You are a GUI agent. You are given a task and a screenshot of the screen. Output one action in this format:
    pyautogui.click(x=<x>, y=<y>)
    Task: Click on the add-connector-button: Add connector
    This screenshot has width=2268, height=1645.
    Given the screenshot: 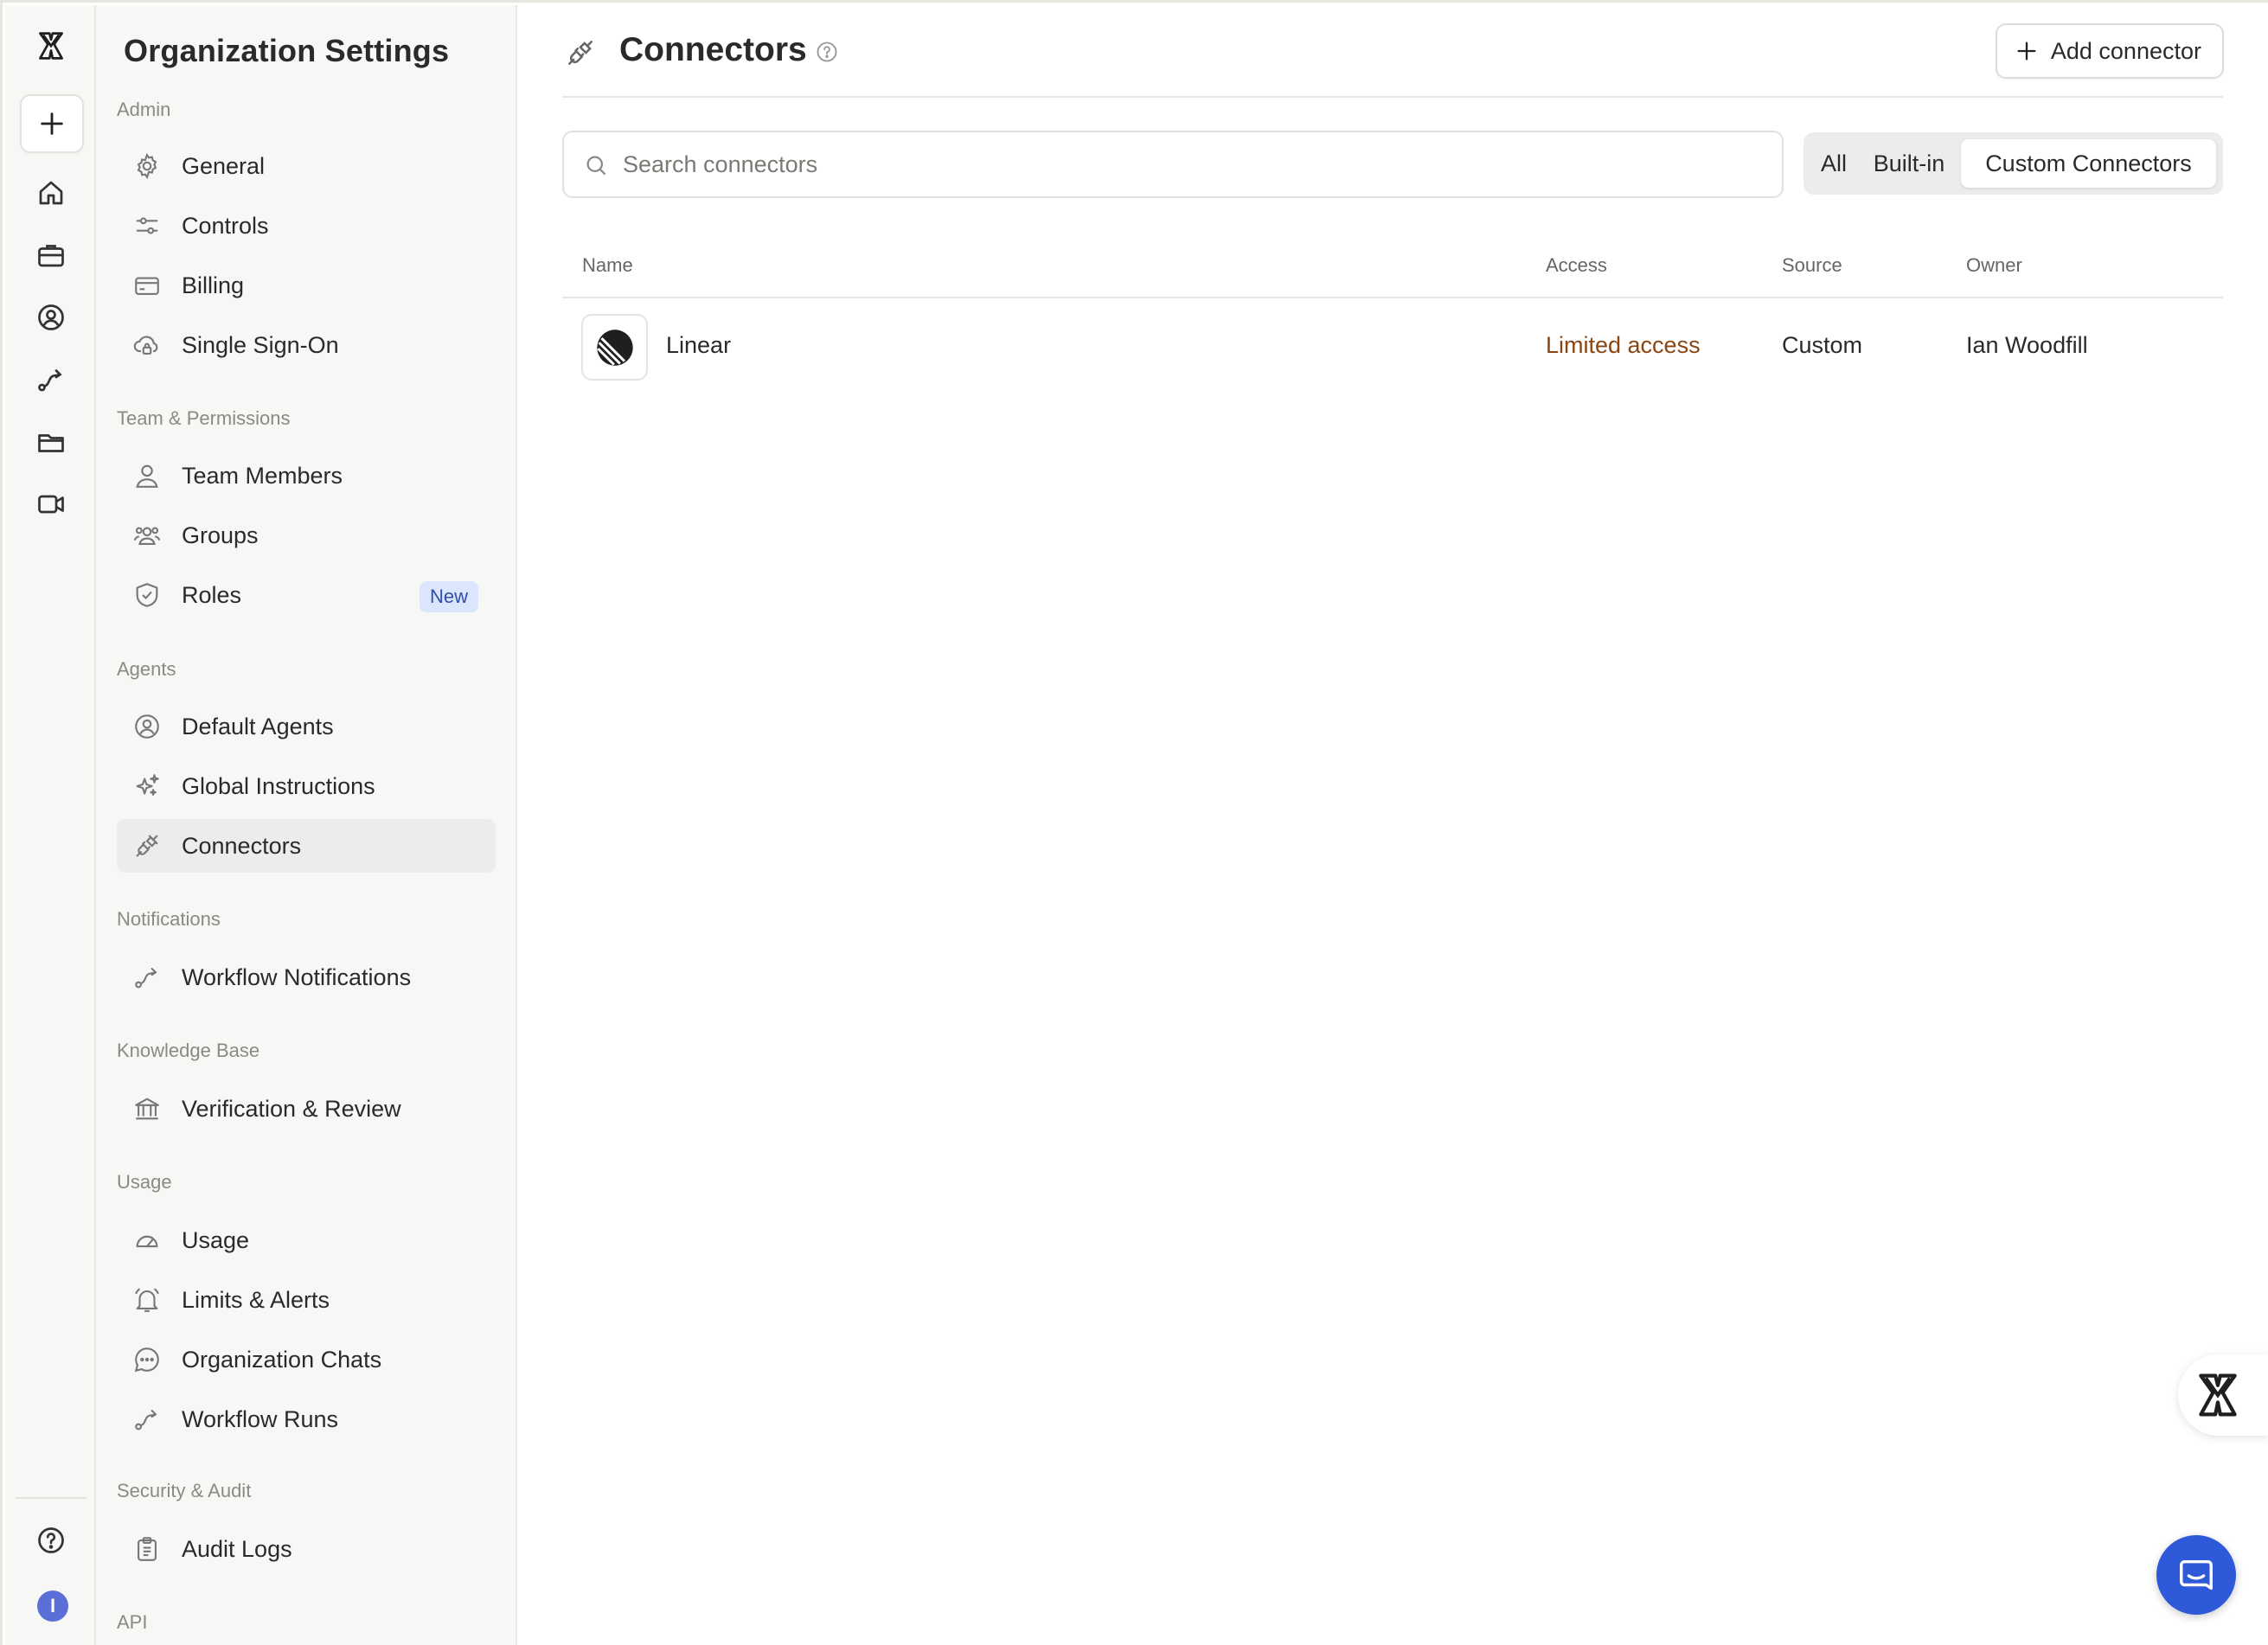 What is the action you would take?
    pyautogui.click(x=2109, y=51)
    